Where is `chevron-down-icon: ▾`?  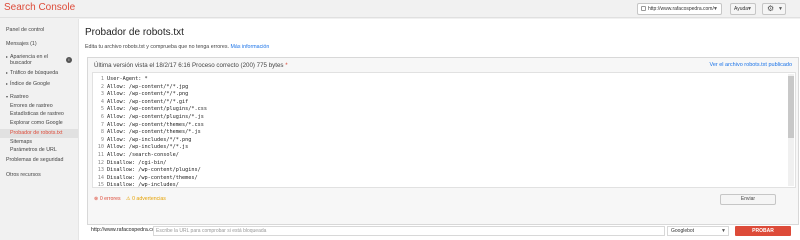 chevron-down-icon: ▾ is located at coordinates (7, 96).